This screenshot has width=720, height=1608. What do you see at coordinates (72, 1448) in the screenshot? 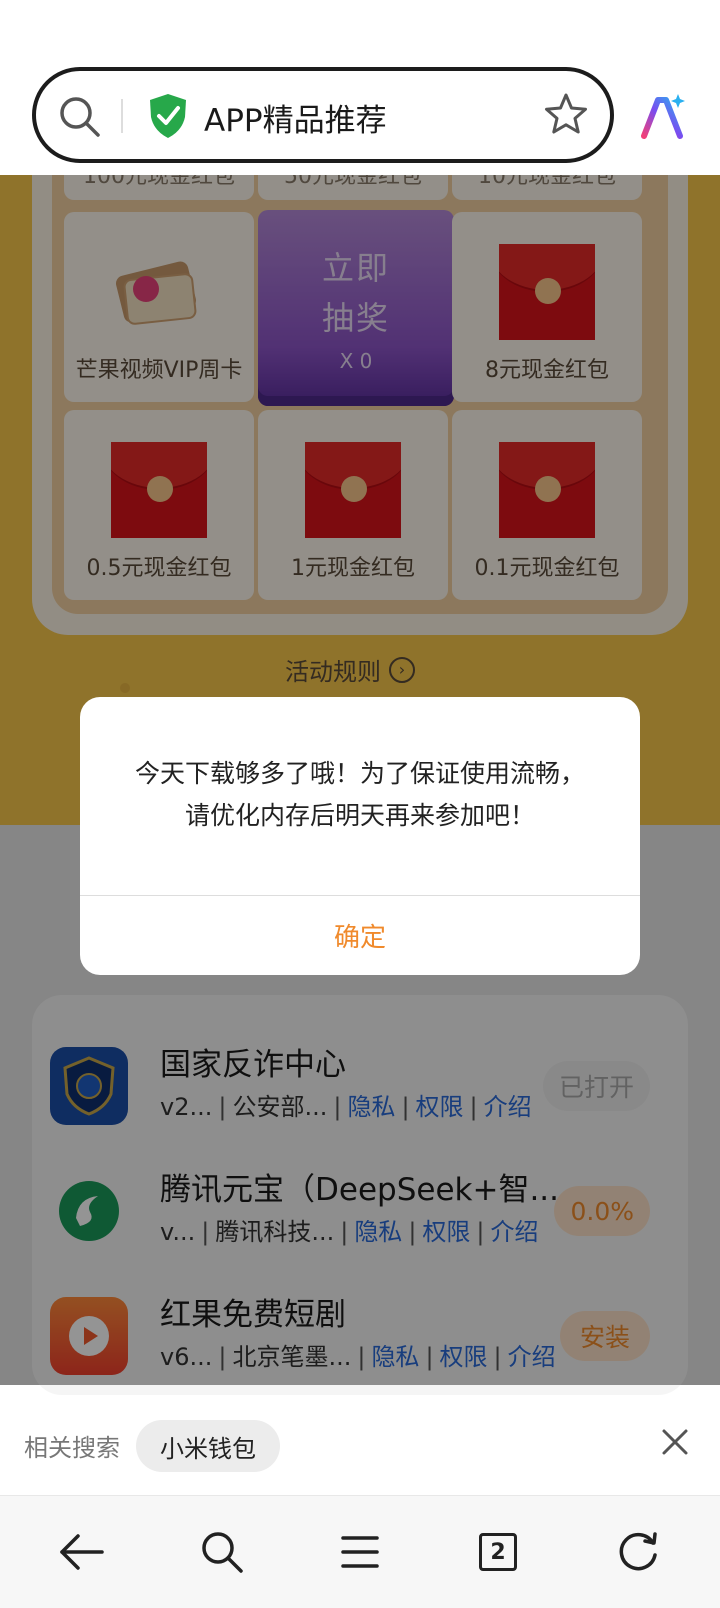
I see `related-search-label: 相关搜索` at bounding box center [72, 1448].